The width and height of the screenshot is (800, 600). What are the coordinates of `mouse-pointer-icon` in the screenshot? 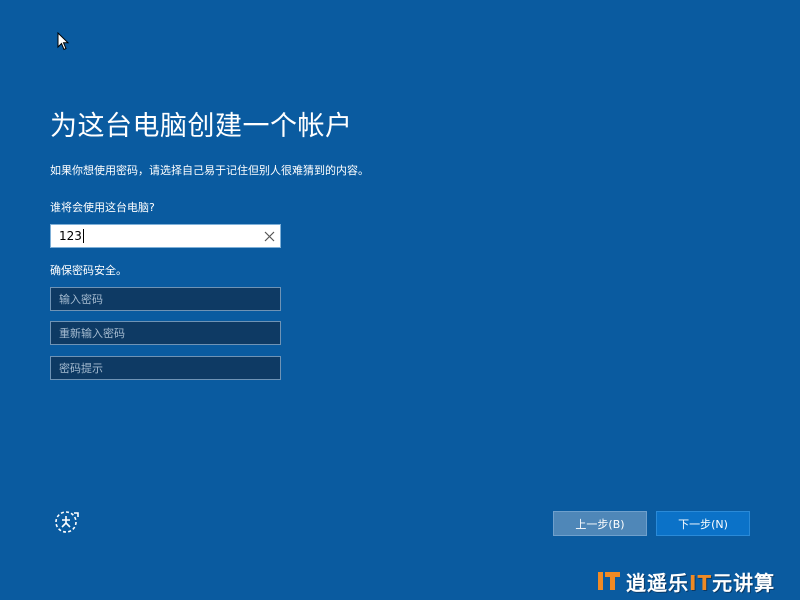 It's located at (63, 41).